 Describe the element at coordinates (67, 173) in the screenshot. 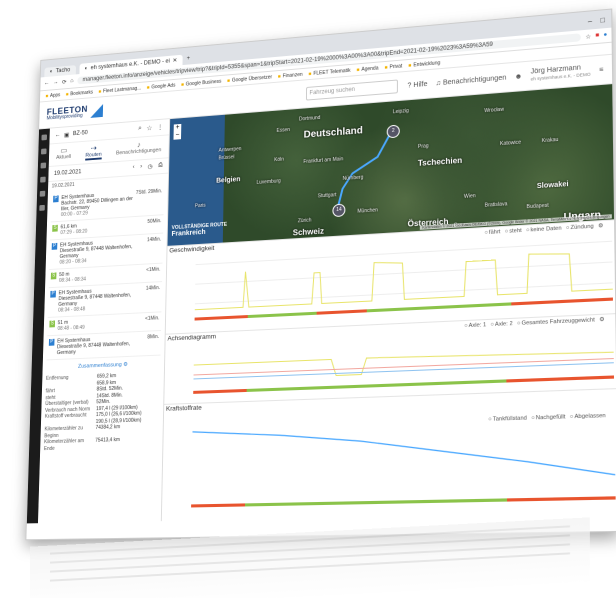

I see `date-picker: 19.02.2021` at that location.